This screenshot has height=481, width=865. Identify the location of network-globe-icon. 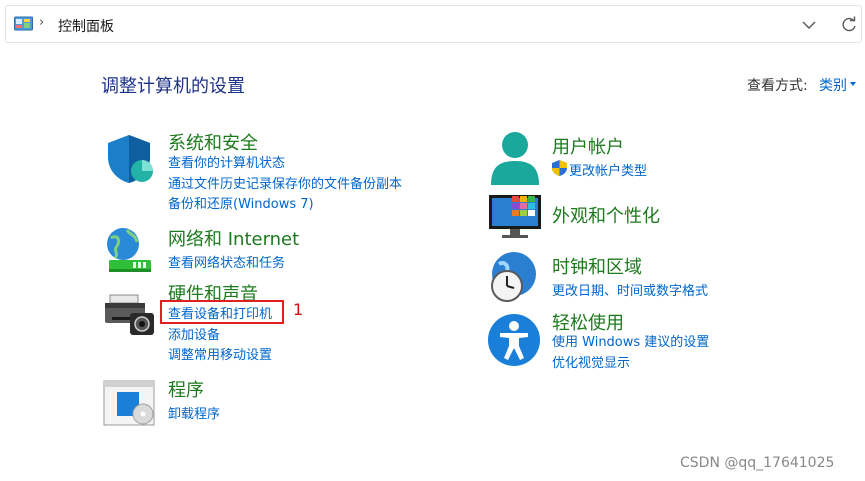
(129, 250).